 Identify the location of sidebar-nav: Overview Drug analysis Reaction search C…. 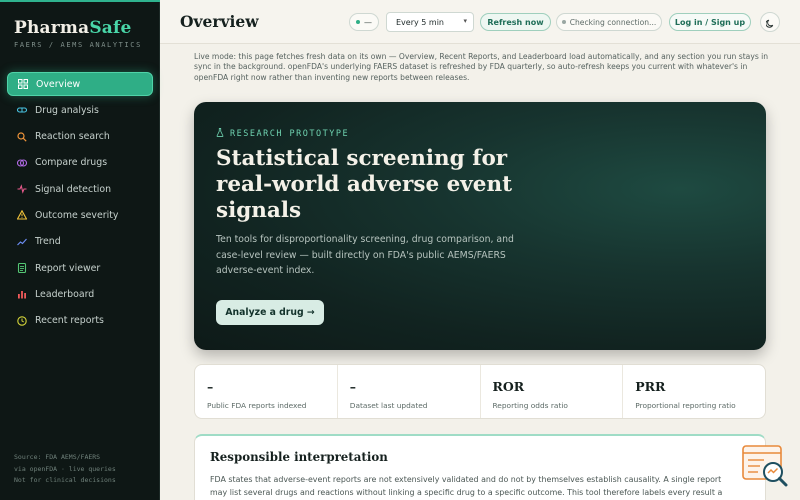
(80, 203).